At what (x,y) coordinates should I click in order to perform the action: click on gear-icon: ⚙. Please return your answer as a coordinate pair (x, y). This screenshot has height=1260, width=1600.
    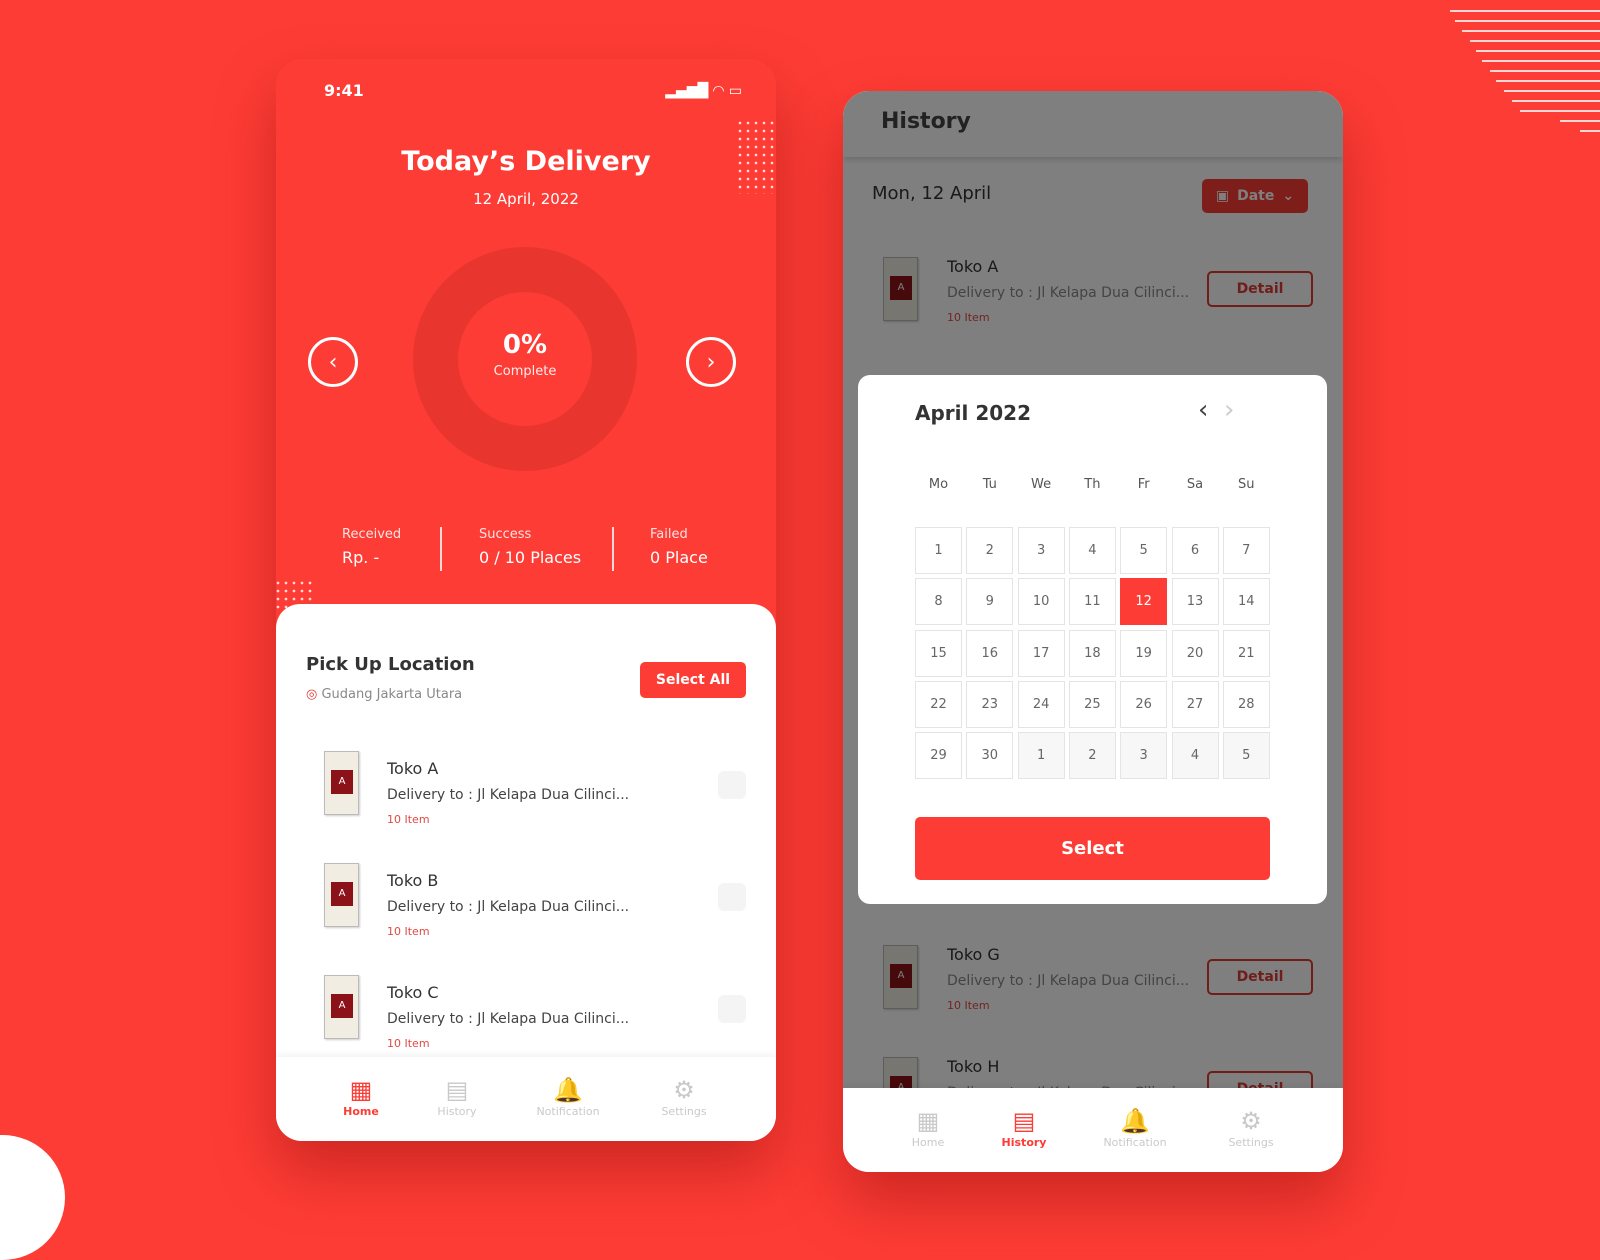
    Looking at the image, I should click on (684, 1090).